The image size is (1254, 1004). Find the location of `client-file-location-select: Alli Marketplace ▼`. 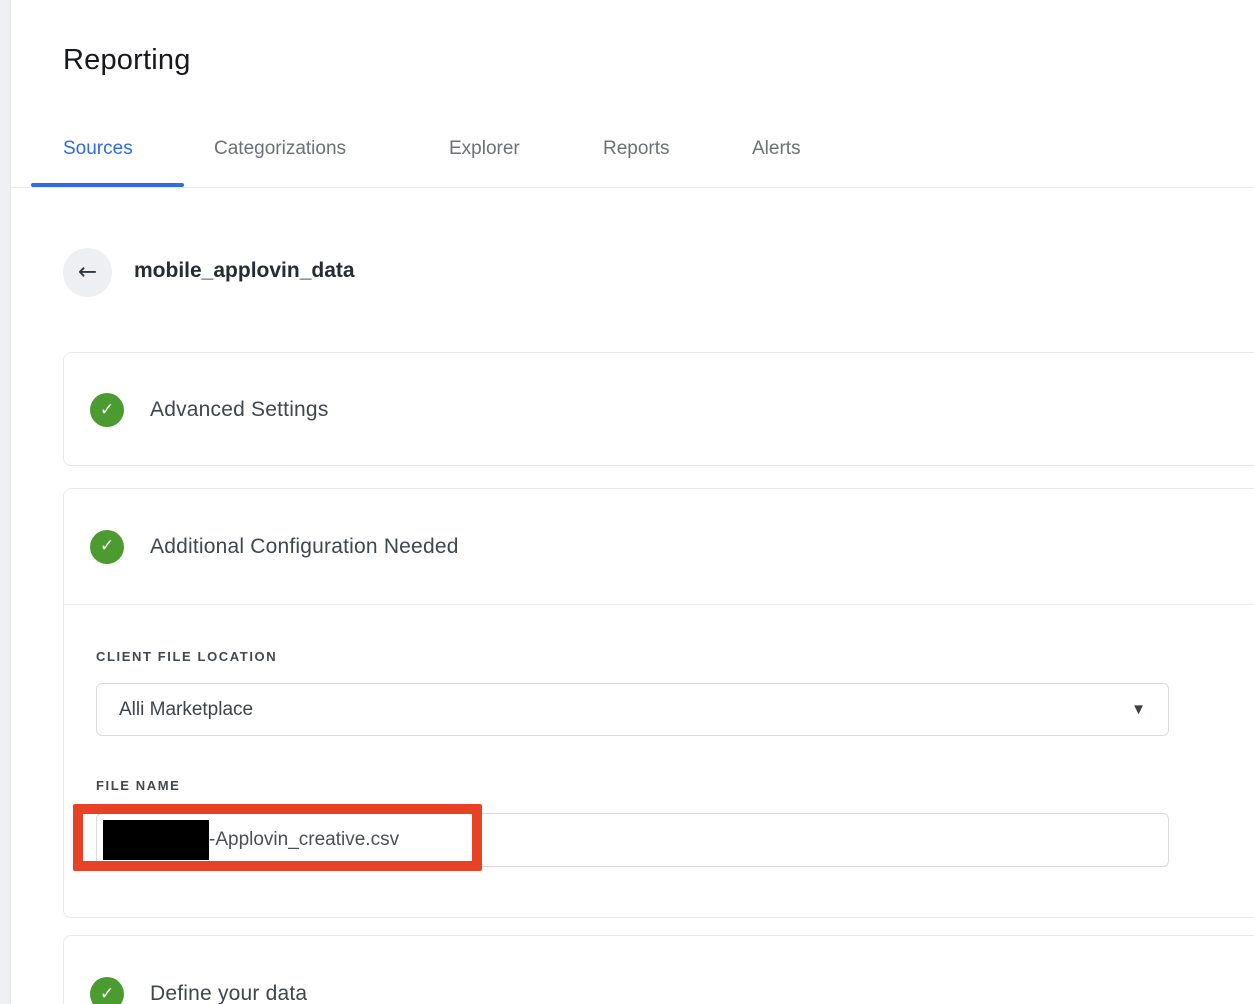

client-file-location-select: Alli Marketplace ▼ is located at coordinates (632, 709).